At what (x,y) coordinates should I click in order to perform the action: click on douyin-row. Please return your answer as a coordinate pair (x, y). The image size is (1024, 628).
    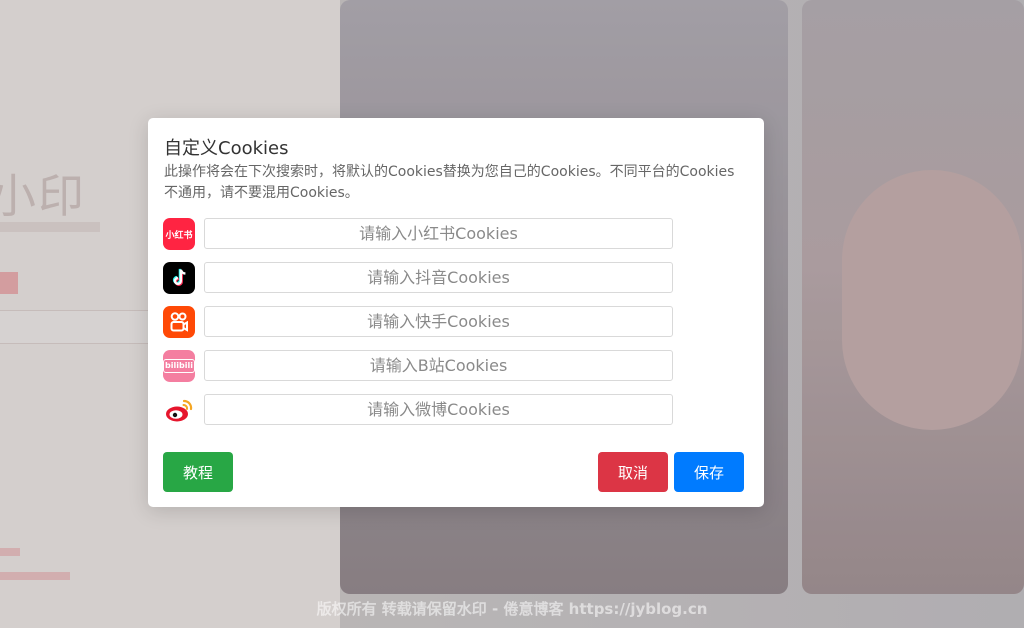
    Looking at the image, I should click on (418, 278).